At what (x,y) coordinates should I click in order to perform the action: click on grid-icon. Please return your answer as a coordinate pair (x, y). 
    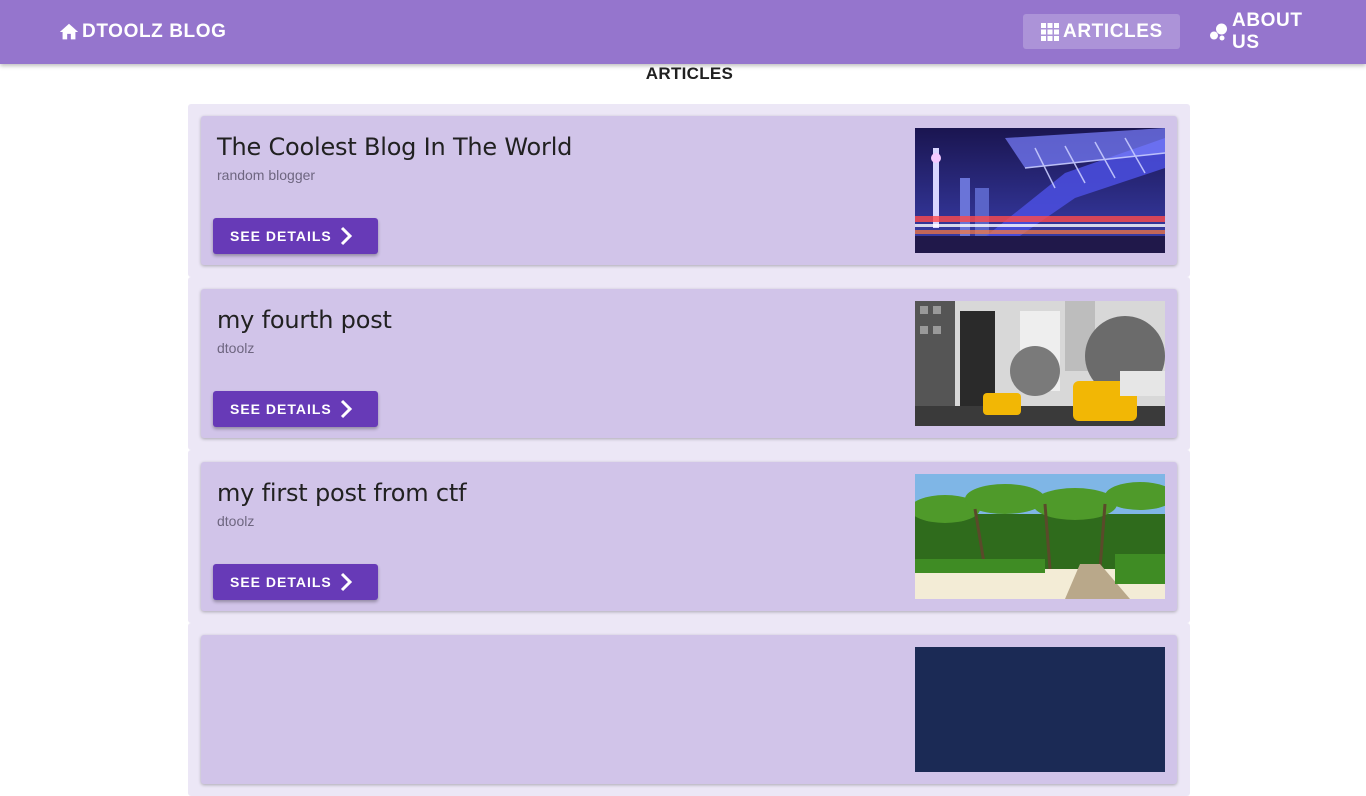
    Looking at the image, I should click on (1050, 31).